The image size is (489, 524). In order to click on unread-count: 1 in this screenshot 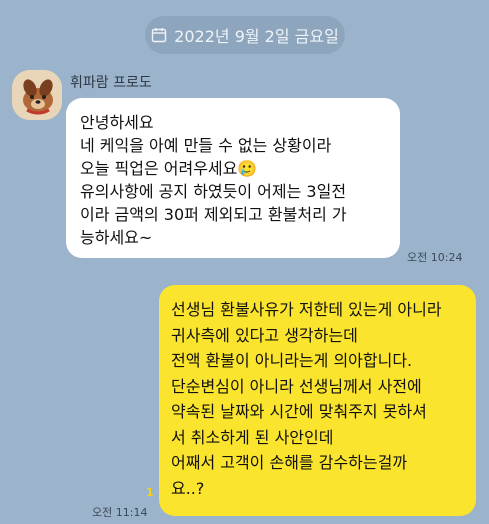, I will do `click(150, 492)`.